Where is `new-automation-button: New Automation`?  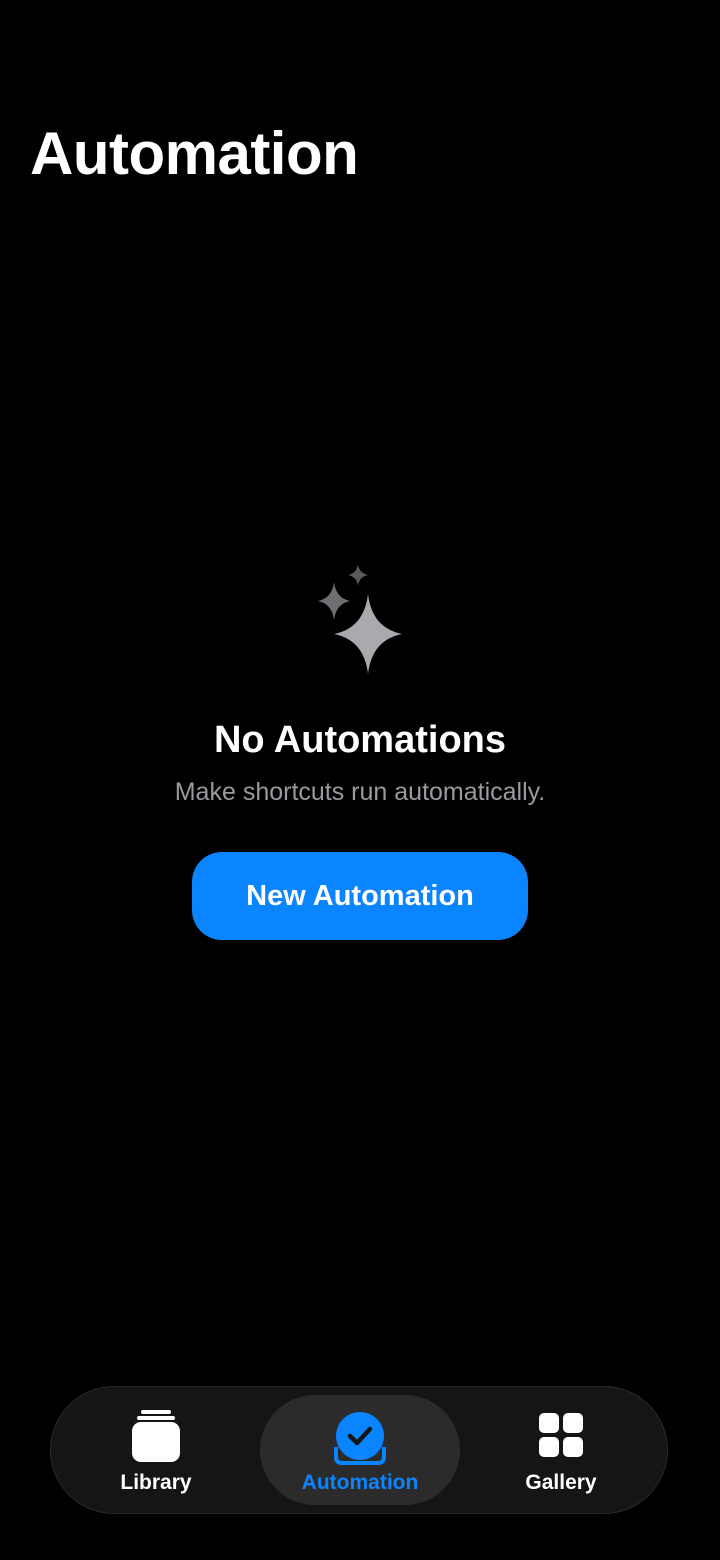 new-automation-button: New Automation is located at coordinates (360, 896).